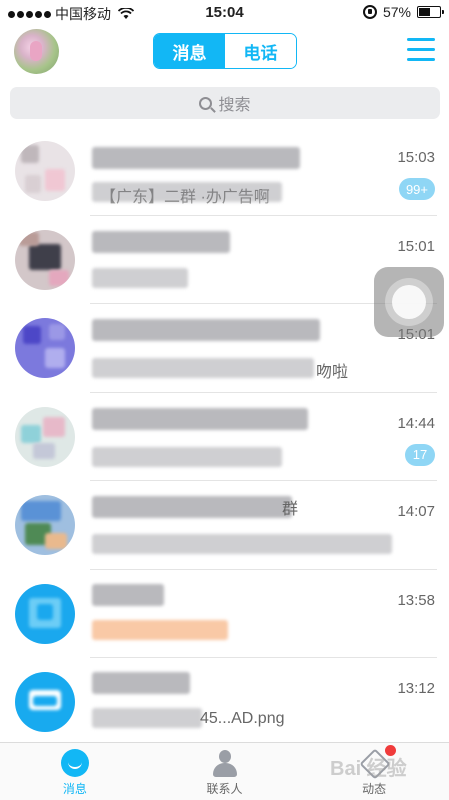 The image size is (449, 800). Describe the element at coordinates (416, 246) in the screenshot. I see `message-time: 15:01` at that location.